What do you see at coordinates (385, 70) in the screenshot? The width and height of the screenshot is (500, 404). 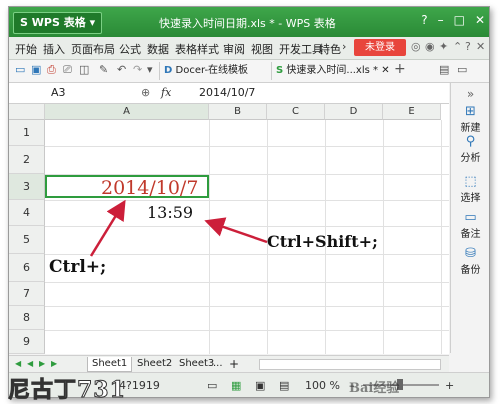 I see `close-tab-icon: ✕` at bounding box center [385, 70].